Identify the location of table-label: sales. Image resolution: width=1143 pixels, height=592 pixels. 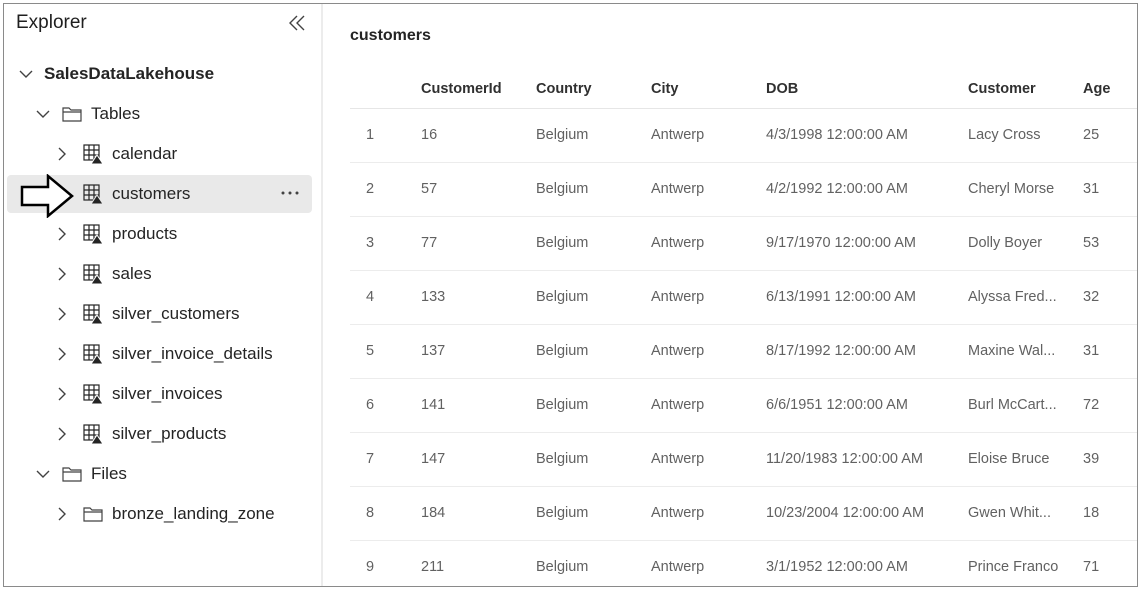
(132, 273).